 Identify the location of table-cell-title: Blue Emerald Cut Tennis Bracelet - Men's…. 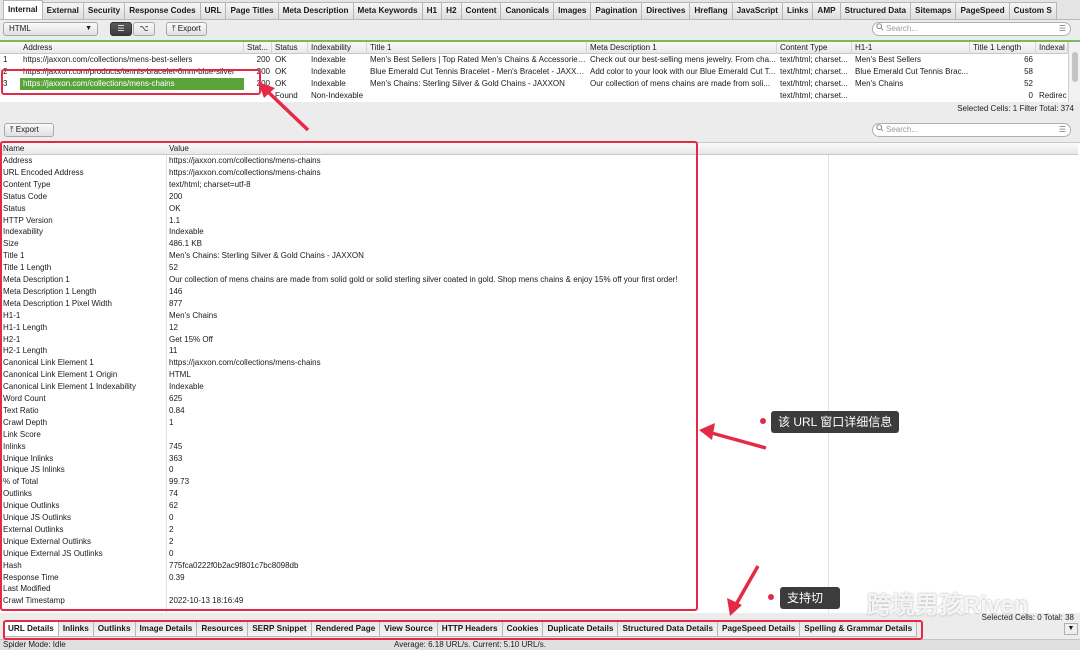
(477, 72).